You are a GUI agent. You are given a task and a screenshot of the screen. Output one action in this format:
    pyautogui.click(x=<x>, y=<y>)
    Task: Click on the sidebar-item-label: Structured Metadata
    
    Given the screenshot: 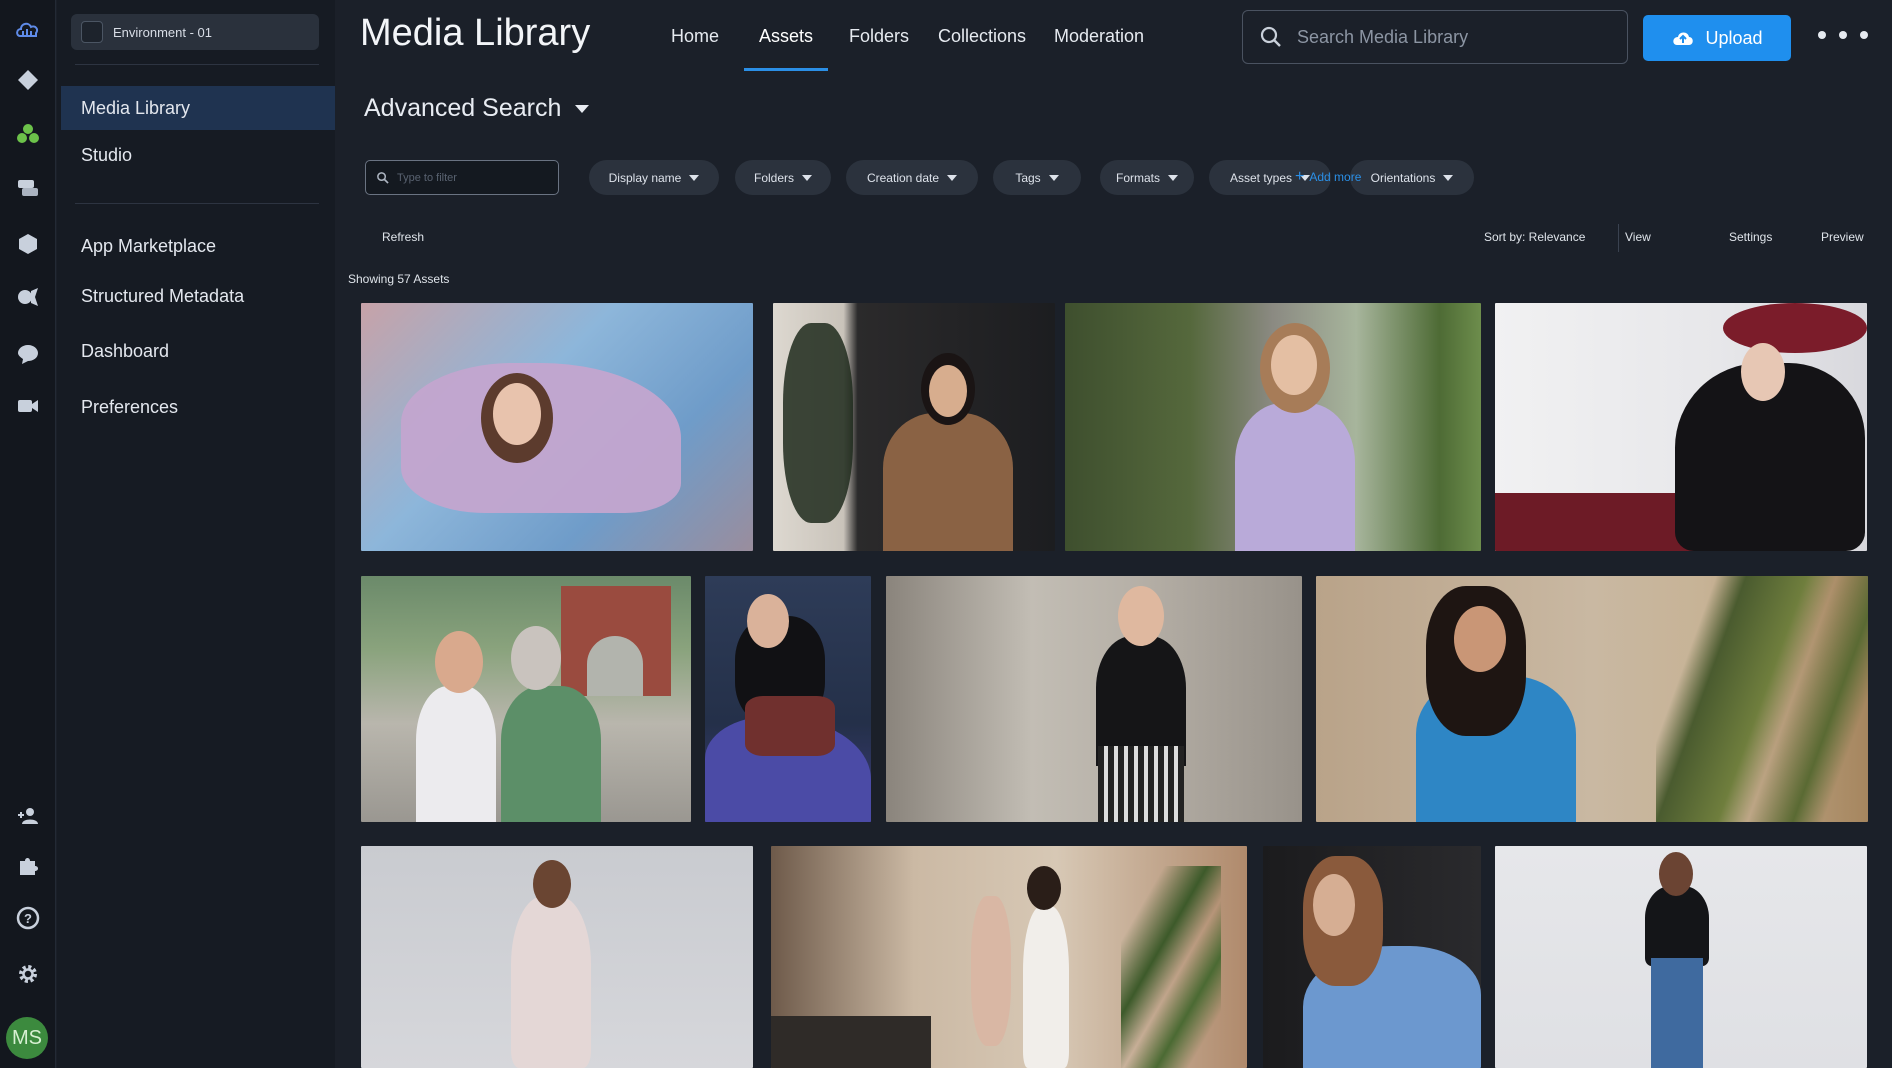 What is the action you would take?
    pyautogui.click(x=163, y=295)
    